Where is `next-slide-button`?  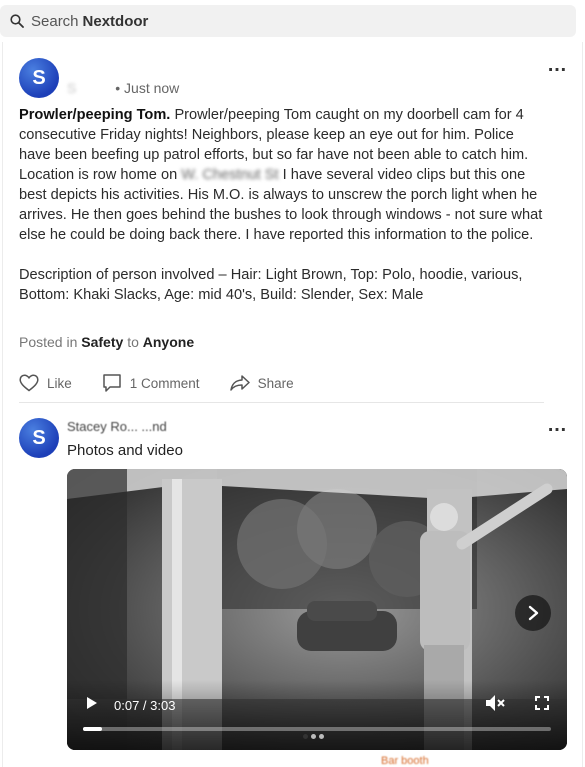 next-slide-button is located at coordinates (533, 613).